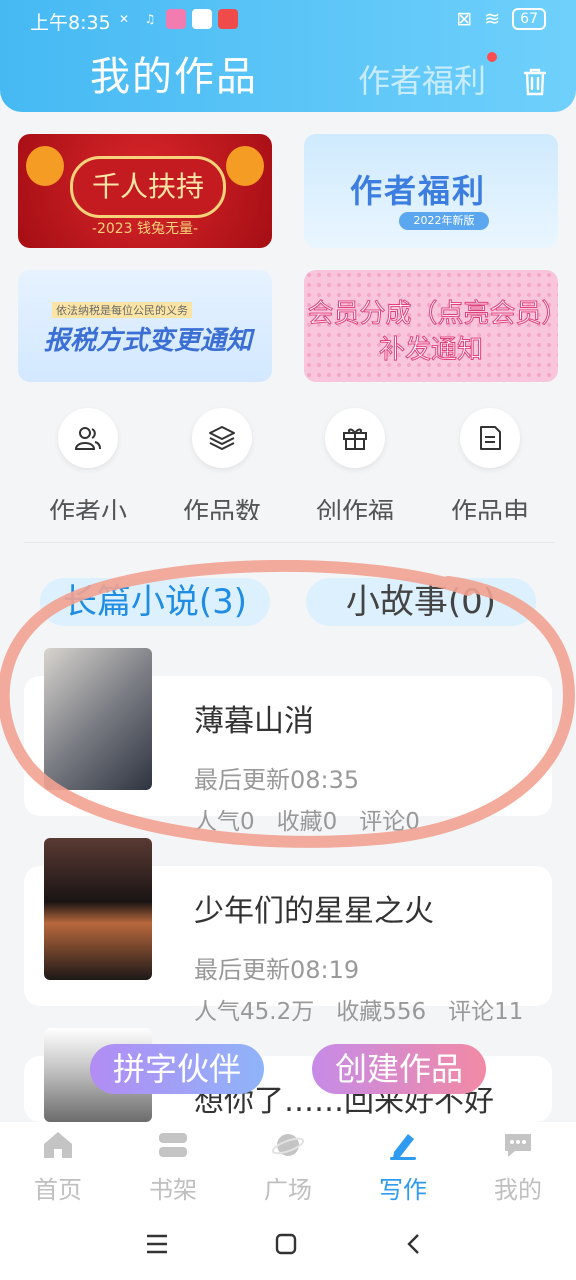 This screenshot has width=576, height=1280. What do you see at coordinates (277, 970) in the screenshot?
I see `work-updated: 最后更新08:19` at bounding box center [277, 970].